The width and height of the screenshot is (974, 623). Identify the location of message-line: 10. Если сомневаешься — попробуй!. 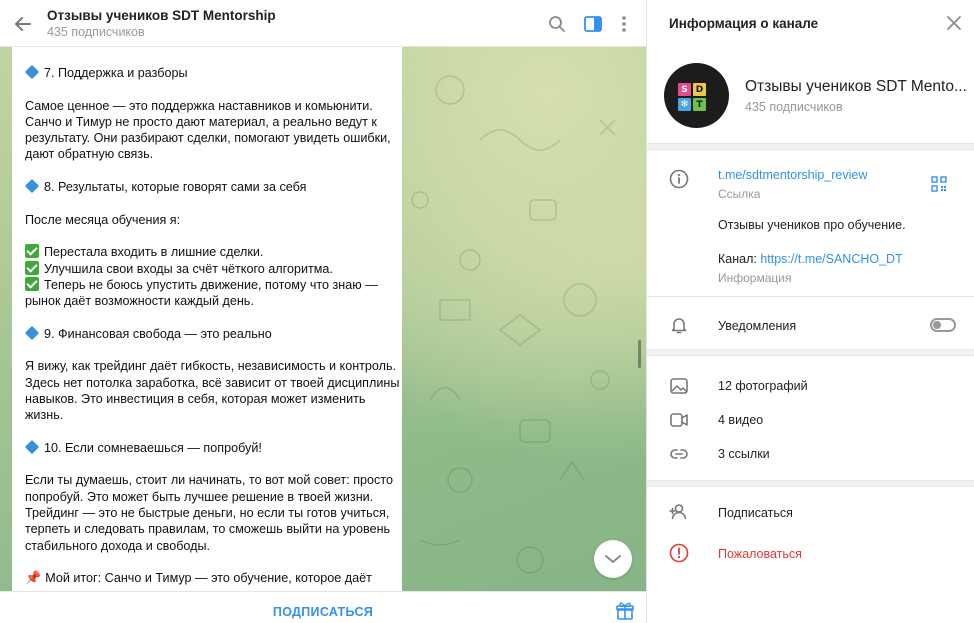
(209, 447).